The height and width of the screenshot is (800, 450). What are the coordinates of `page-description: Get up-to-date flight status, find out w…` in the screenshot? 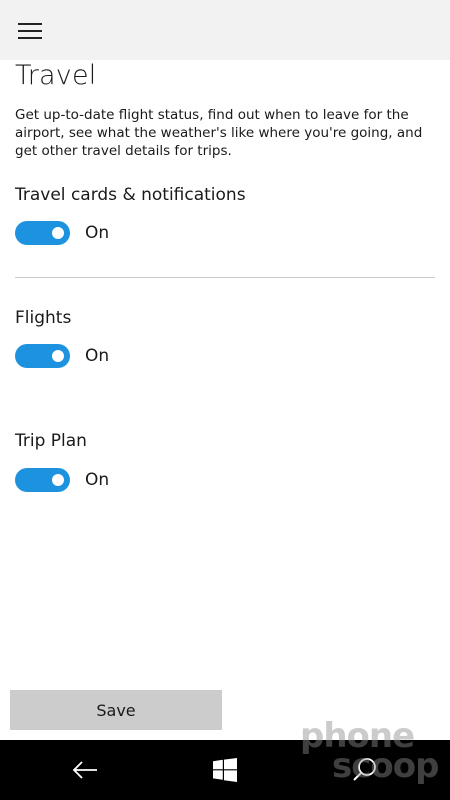 It's located at (219, 133).